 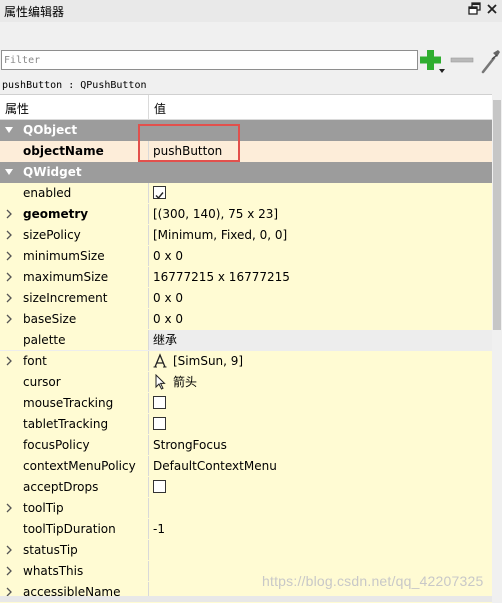 What do you see at coordinates (246, 130) in the screenshot?
I see `section-row-qobject: QObject` at bounding box center [246, 130].